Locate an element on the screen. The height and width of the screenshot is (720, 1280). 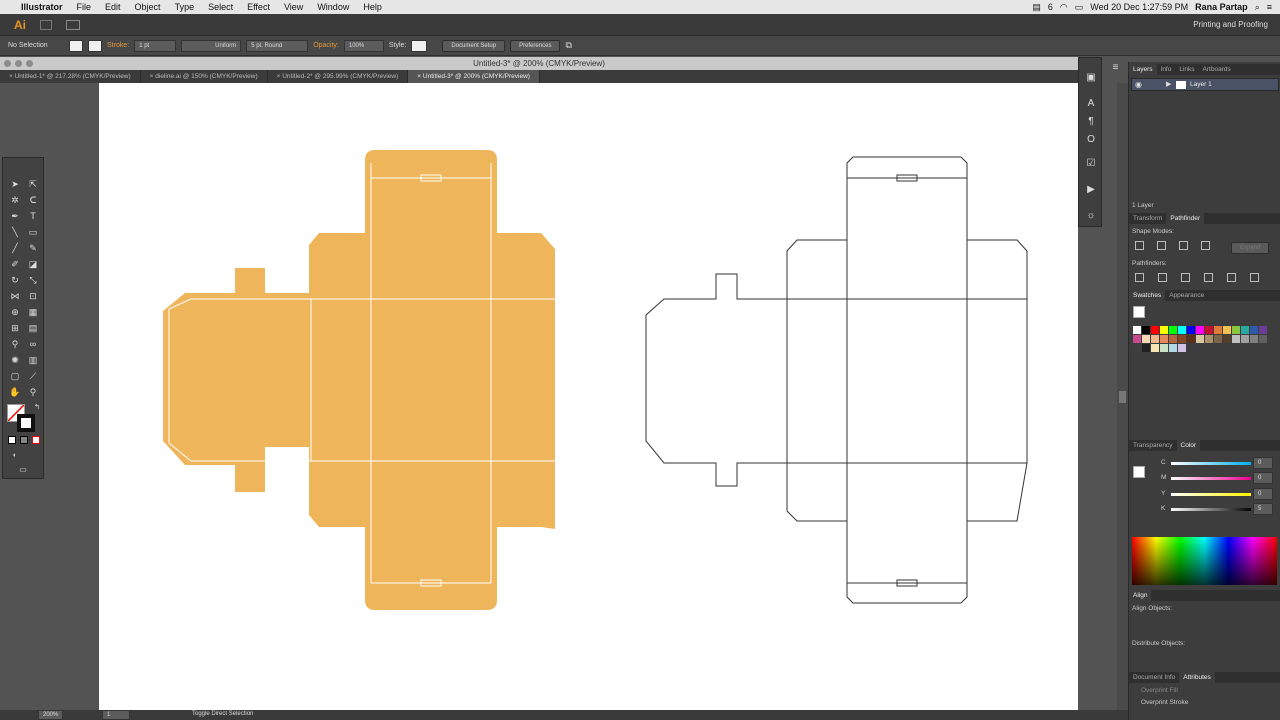
user-name: Rana Partap is located at coordinates (1221, 7).